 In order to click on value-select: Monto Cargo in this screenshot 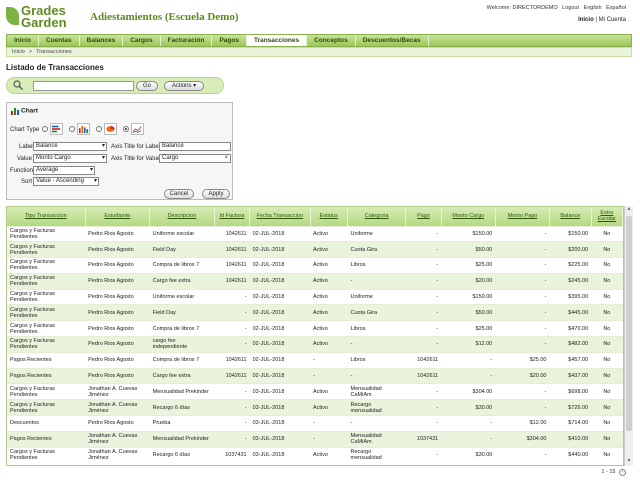, I will do `click(70, 158)`.